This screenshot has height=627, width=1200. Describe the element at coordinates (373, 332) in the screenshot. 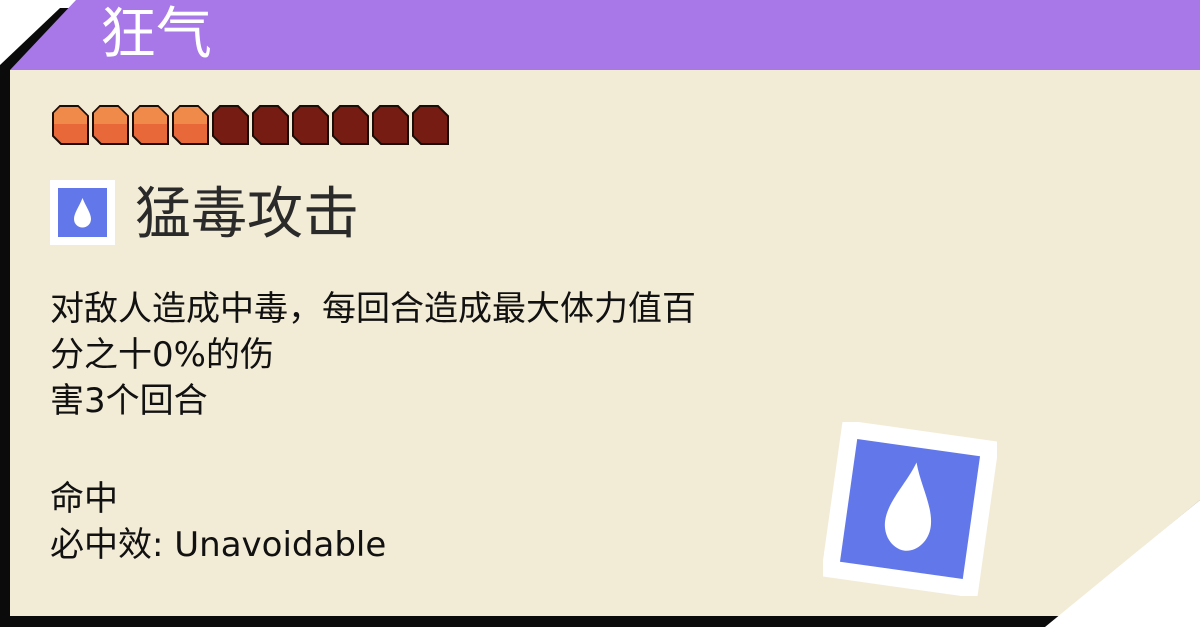

I see `description-line-1: 对敌人造成中毒，每回合造成最大体力值百分之十0%的伤` at that location.